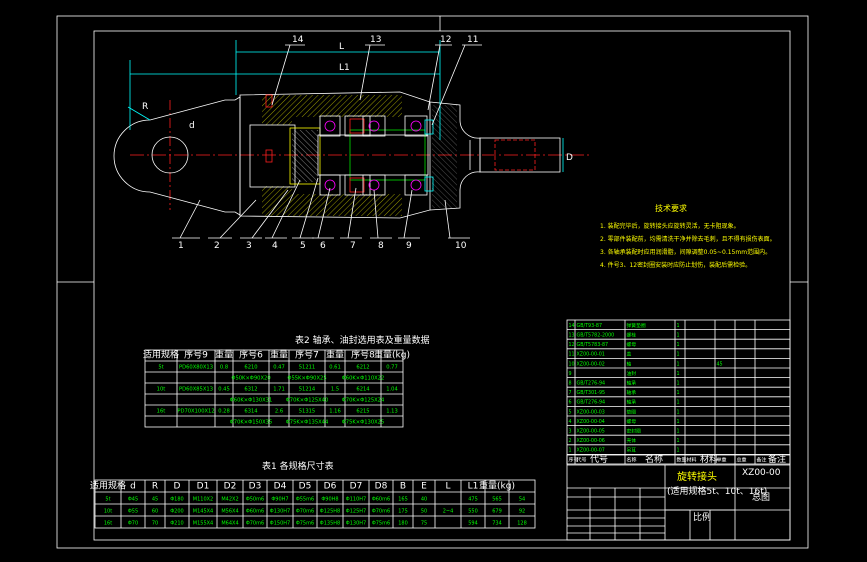 This screenshot has width=867, height=562. What do you see at coordinates (356, 511) in the screenshot?
I see `table-1-cell: Φ125H7` at bounding box center [356, 511].